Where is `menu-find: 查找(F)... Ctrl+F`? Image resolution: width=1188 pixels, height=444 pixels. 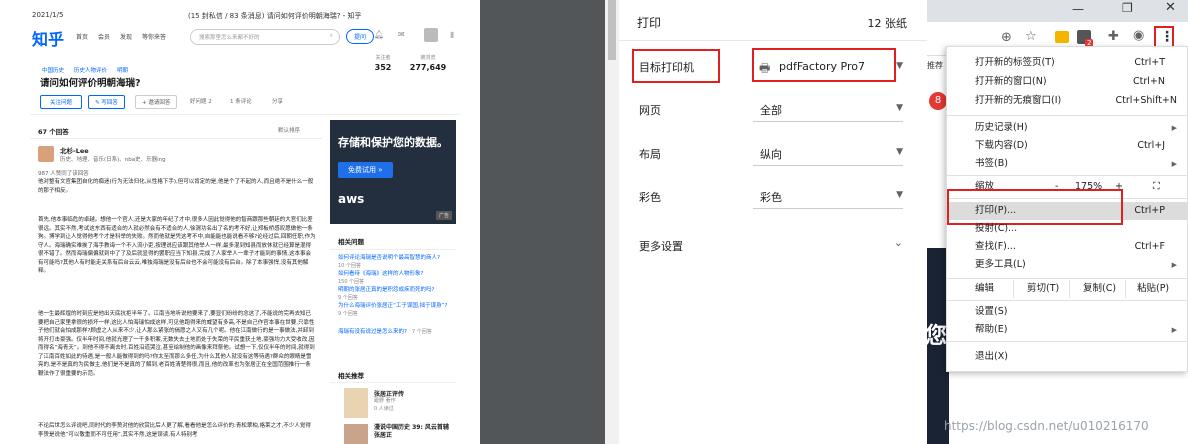
menu-find: 查找(F)... Ctrl+F is located at coordinates (1067, 247).